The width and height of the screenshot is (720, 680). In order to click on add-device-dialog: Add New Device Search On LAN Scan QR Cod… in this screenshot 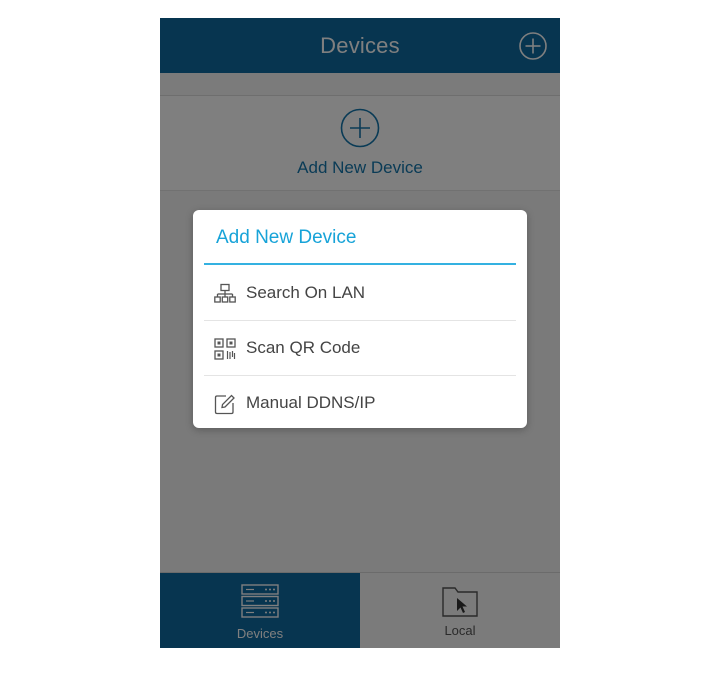, I will do `click(360, 319)`.